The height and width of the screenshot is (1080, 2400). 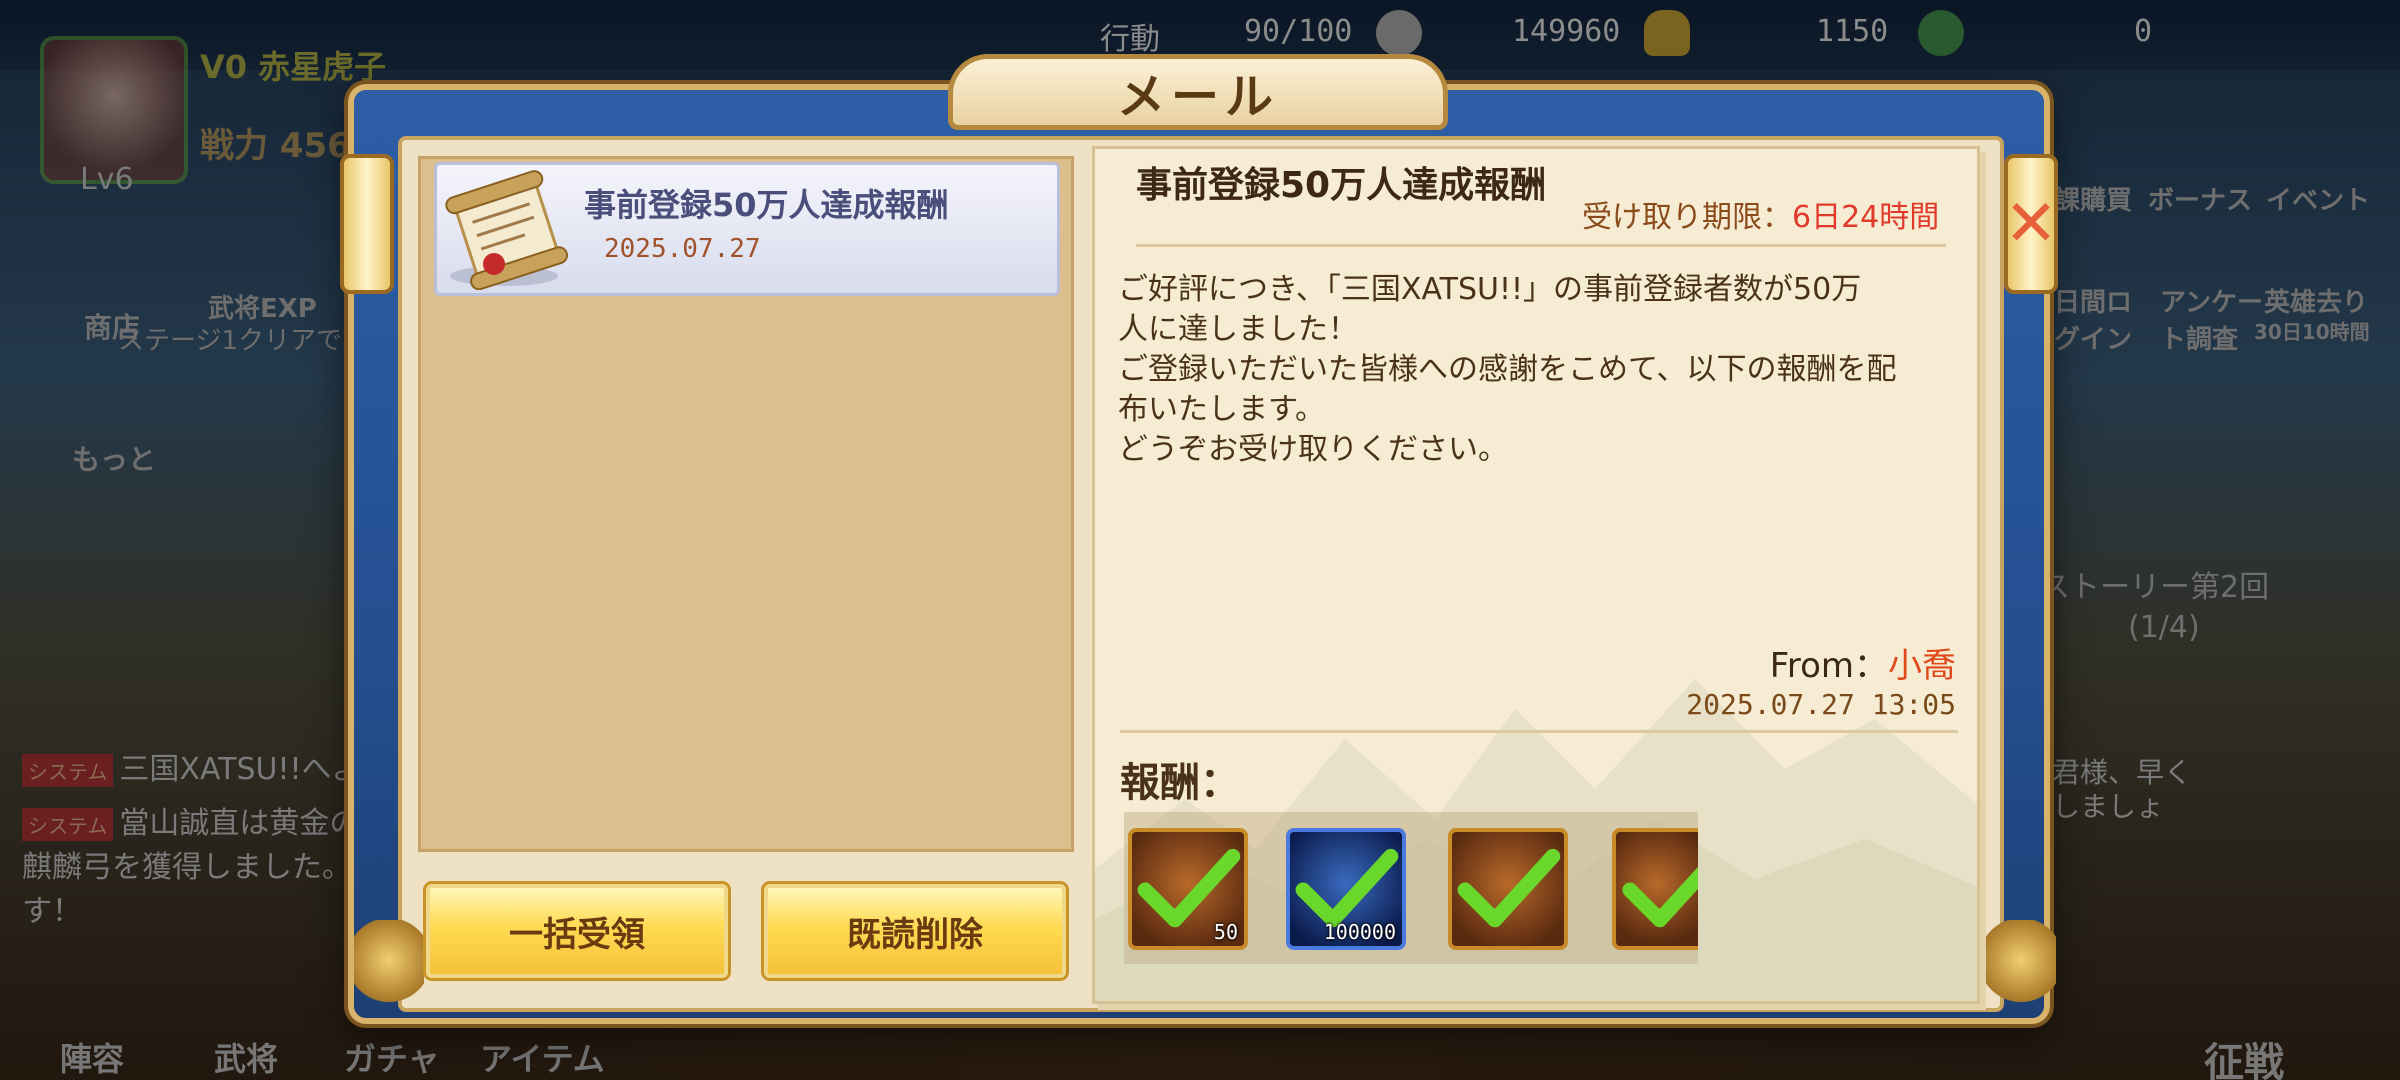 I want to click on reward-quantity: 100000, so click(x=1359, y=932).